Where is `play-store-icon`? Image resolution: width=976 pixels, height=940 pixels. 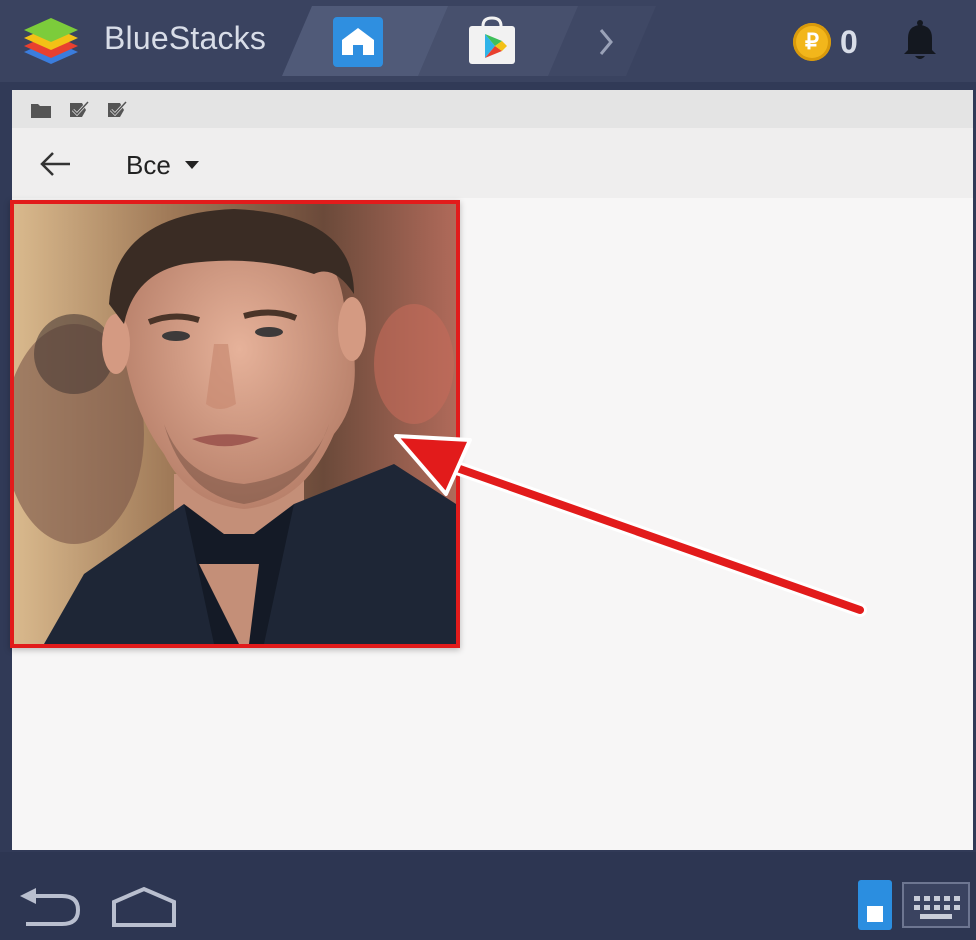 play-store-icon is located at coordinates (492, 41).